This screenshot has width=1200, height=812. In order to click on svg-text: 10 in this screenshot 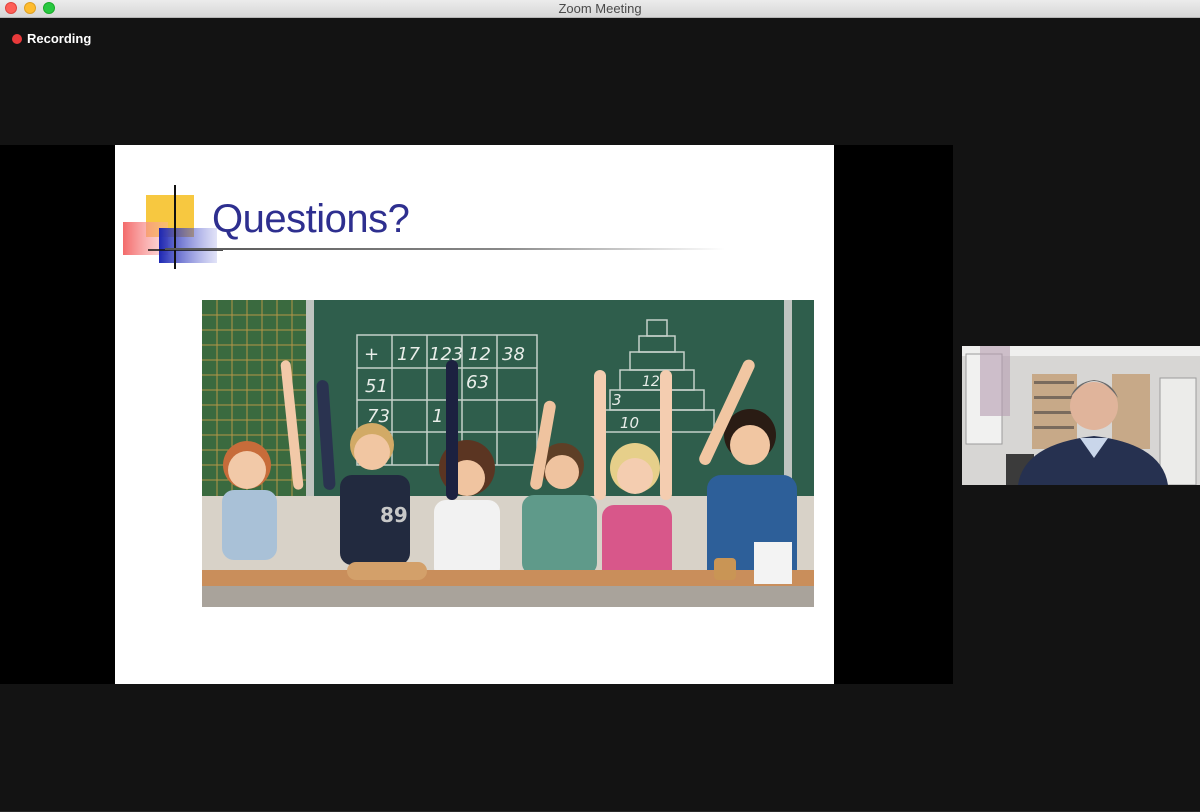, I will do `click(629, 423)`.